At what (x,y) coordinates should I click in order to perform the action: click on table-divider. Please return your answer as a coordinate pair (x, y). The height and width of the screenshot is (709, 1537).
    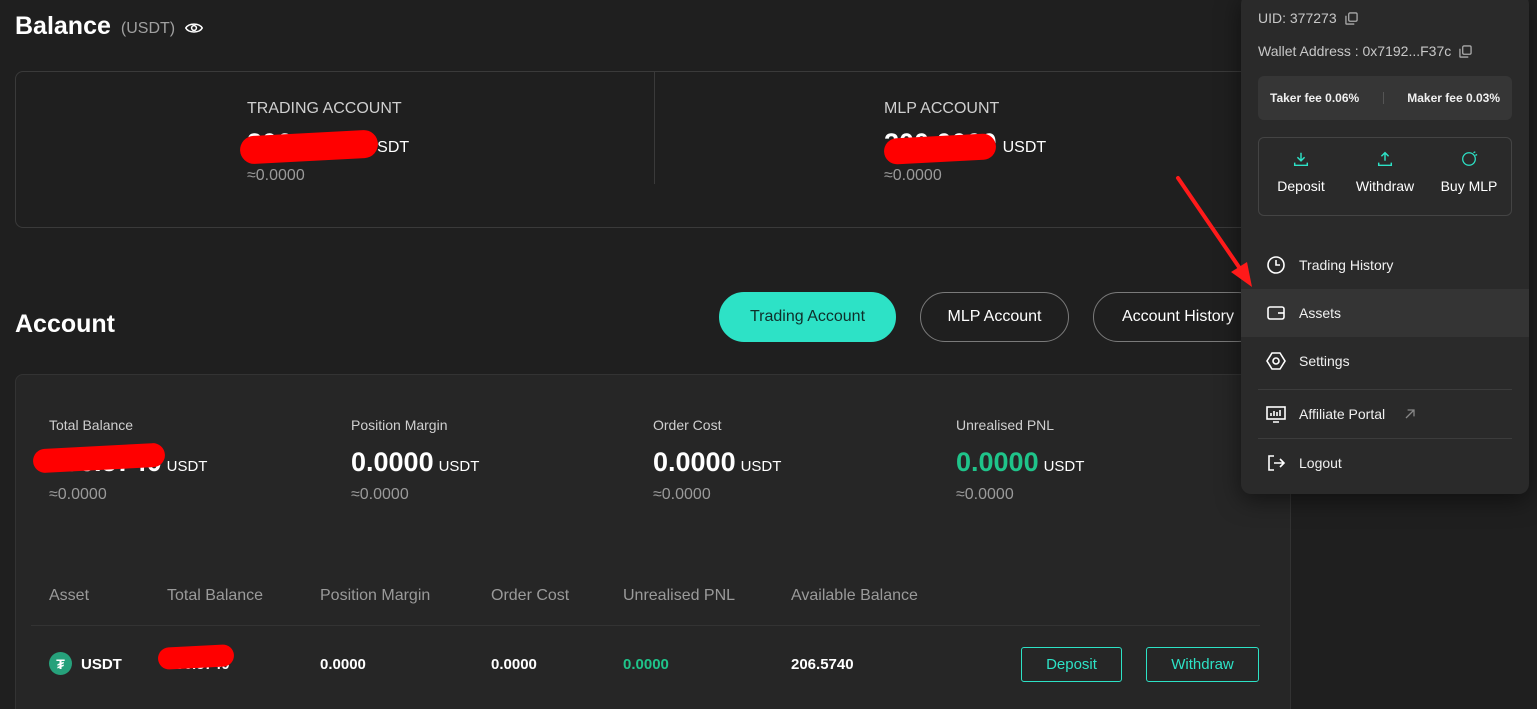
    Looking at the image, I should click on (645, 625).